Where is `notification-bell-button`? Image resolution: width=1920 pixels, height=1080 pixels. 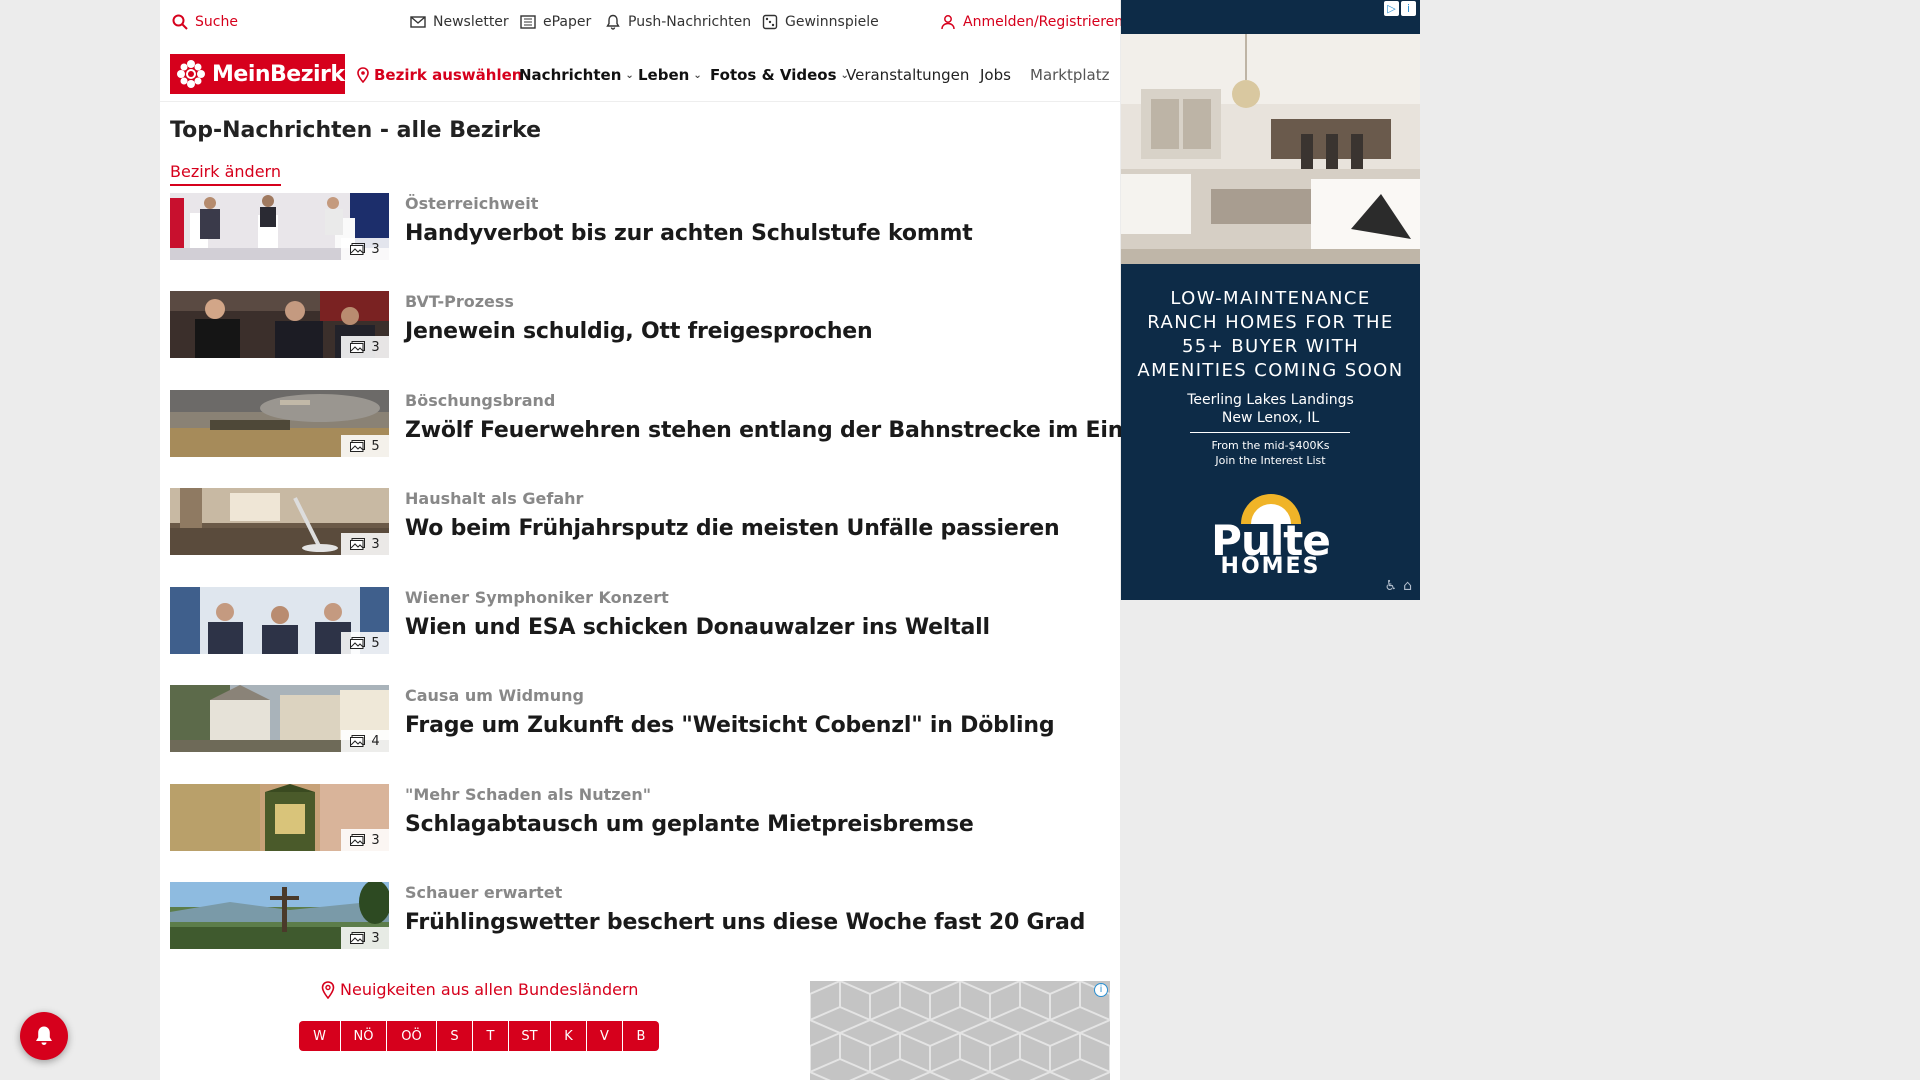 notification-bell-button is located at coordinates (44, 1036).